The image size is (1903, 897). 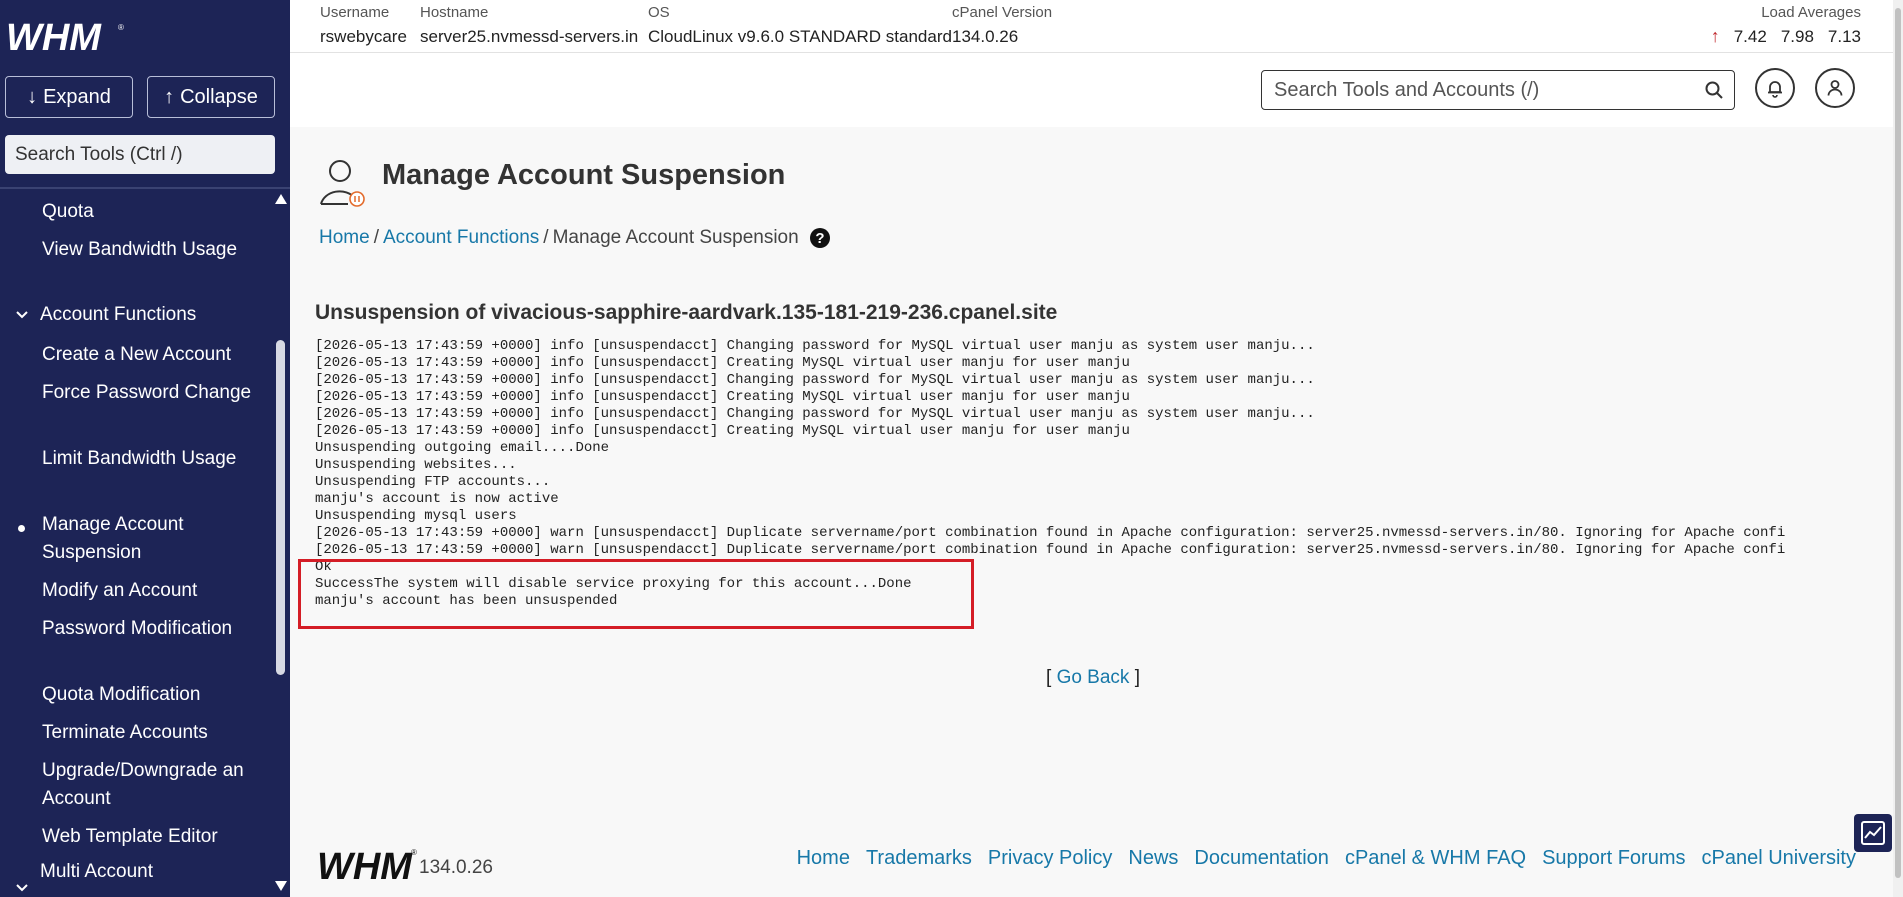 What do you see at coordinates (1778, 858) in the screenshot?
I see `footer-link-cpanel-university: cPanel University` at bounding box center [1778, 858].